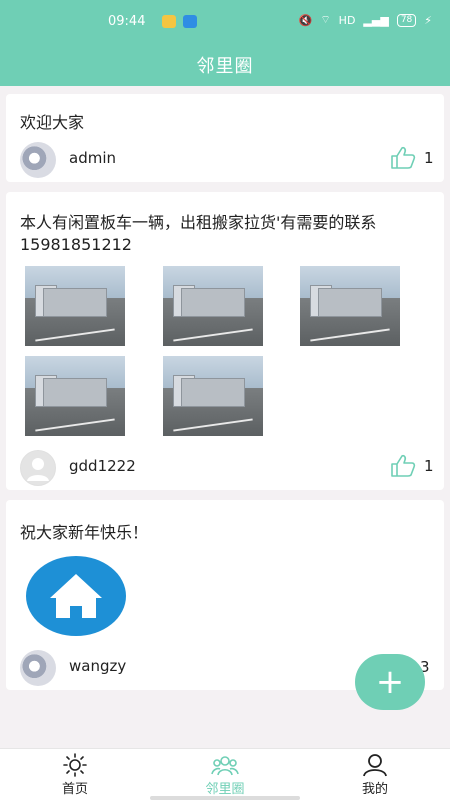  Describe the element at coordinates (97, 666) in the screenshot. I see `username: wangzy` at that location.